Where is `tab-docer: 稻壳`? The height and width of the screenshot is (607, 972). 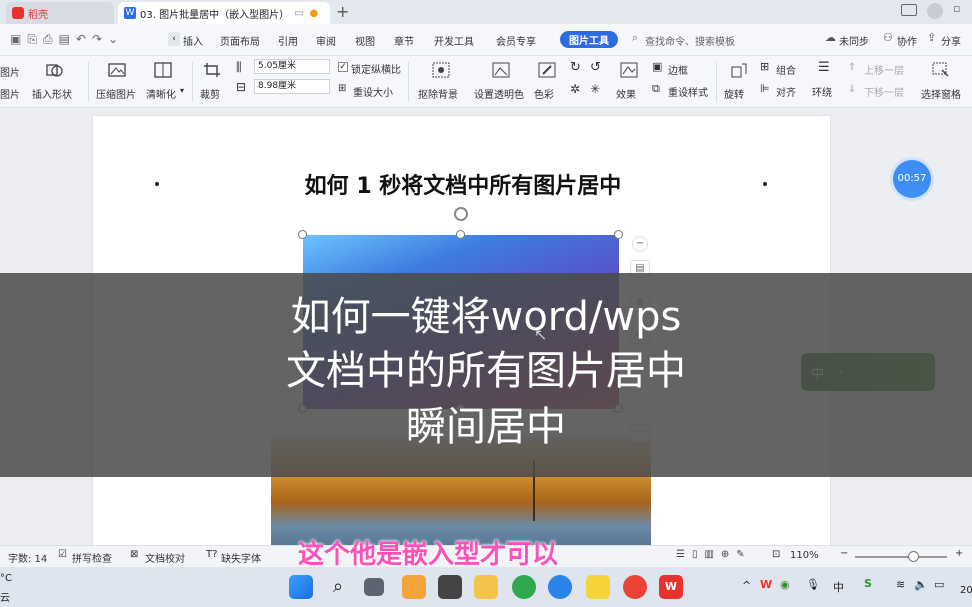 tab-docer: 稻壳 is located at coordinates (60, 13).